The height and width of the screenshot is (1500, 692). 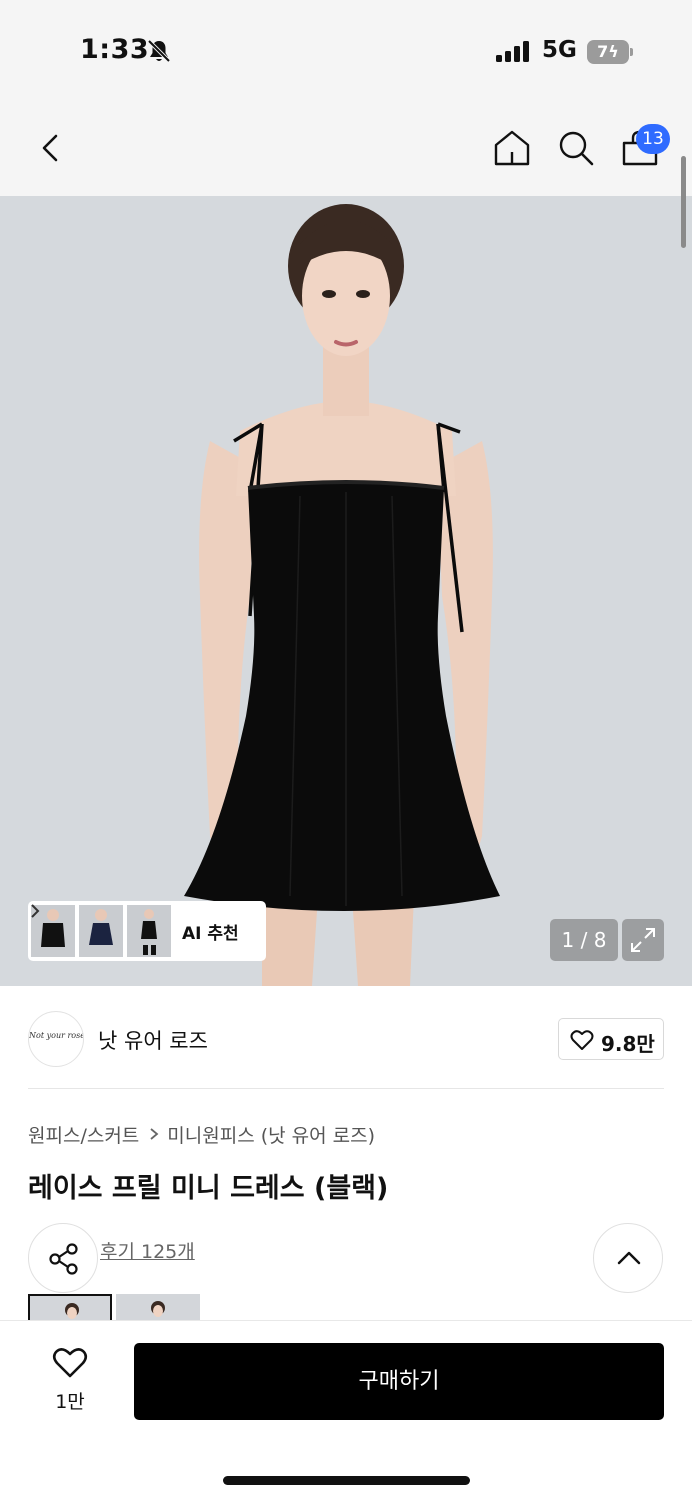 What do you see at coordinates (584, 940) in the screenshot?
I see `image-page-counter: 1 / 8` at bounding box center [584, 940].